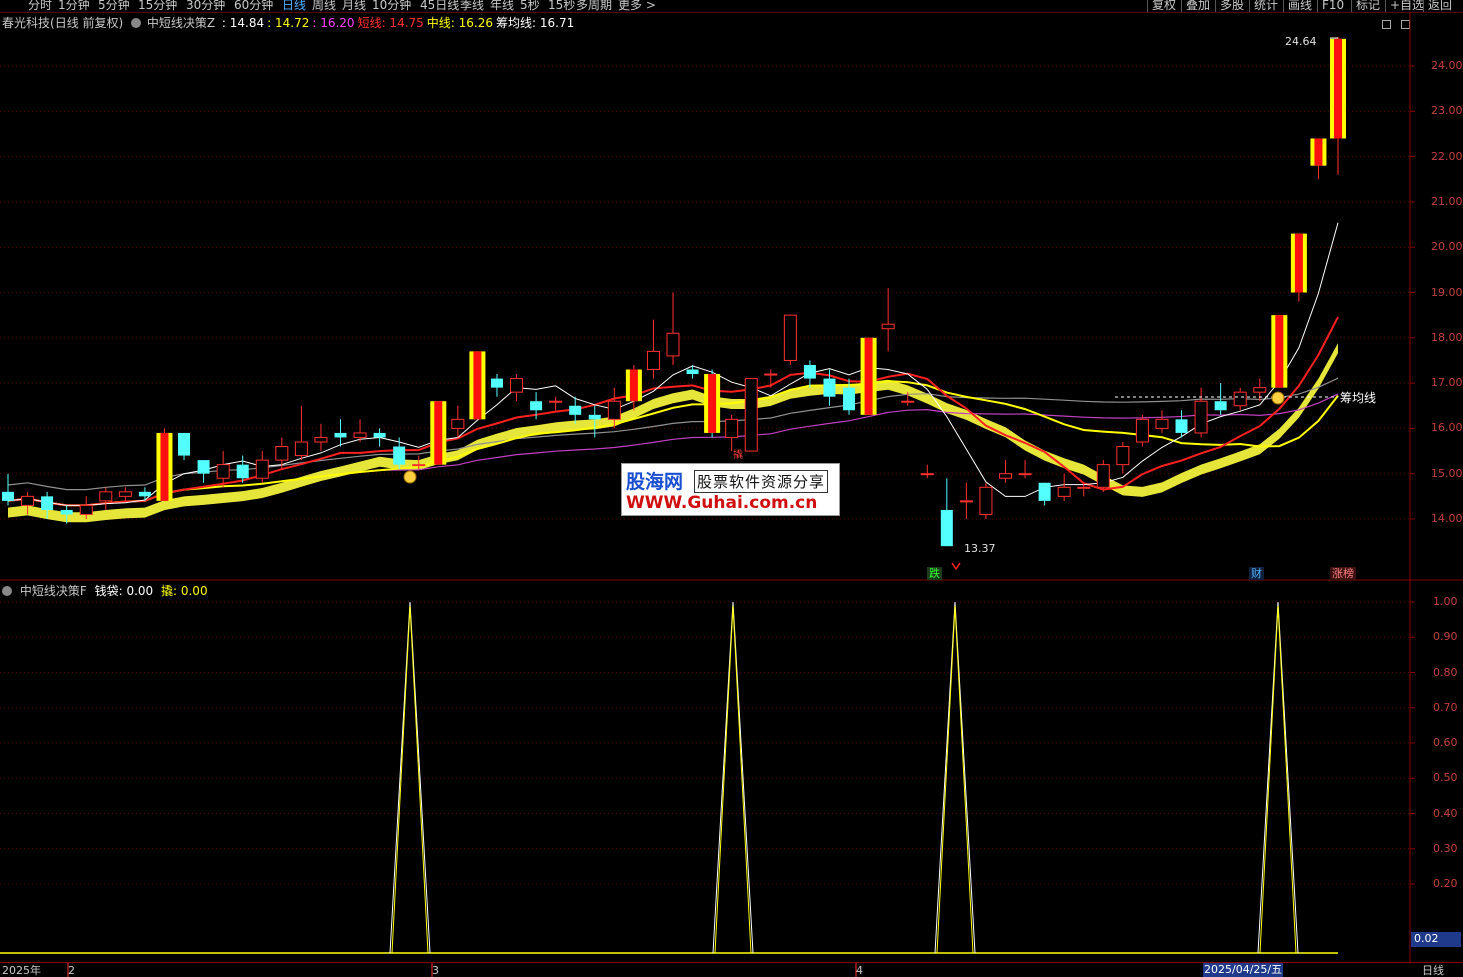 The height and width of the screenshot is (977, 1463). What do you see at coordinates (140, 591) in the screenshot?
I see `qiandai-value: 0.00` at bounding box center [140, 591].